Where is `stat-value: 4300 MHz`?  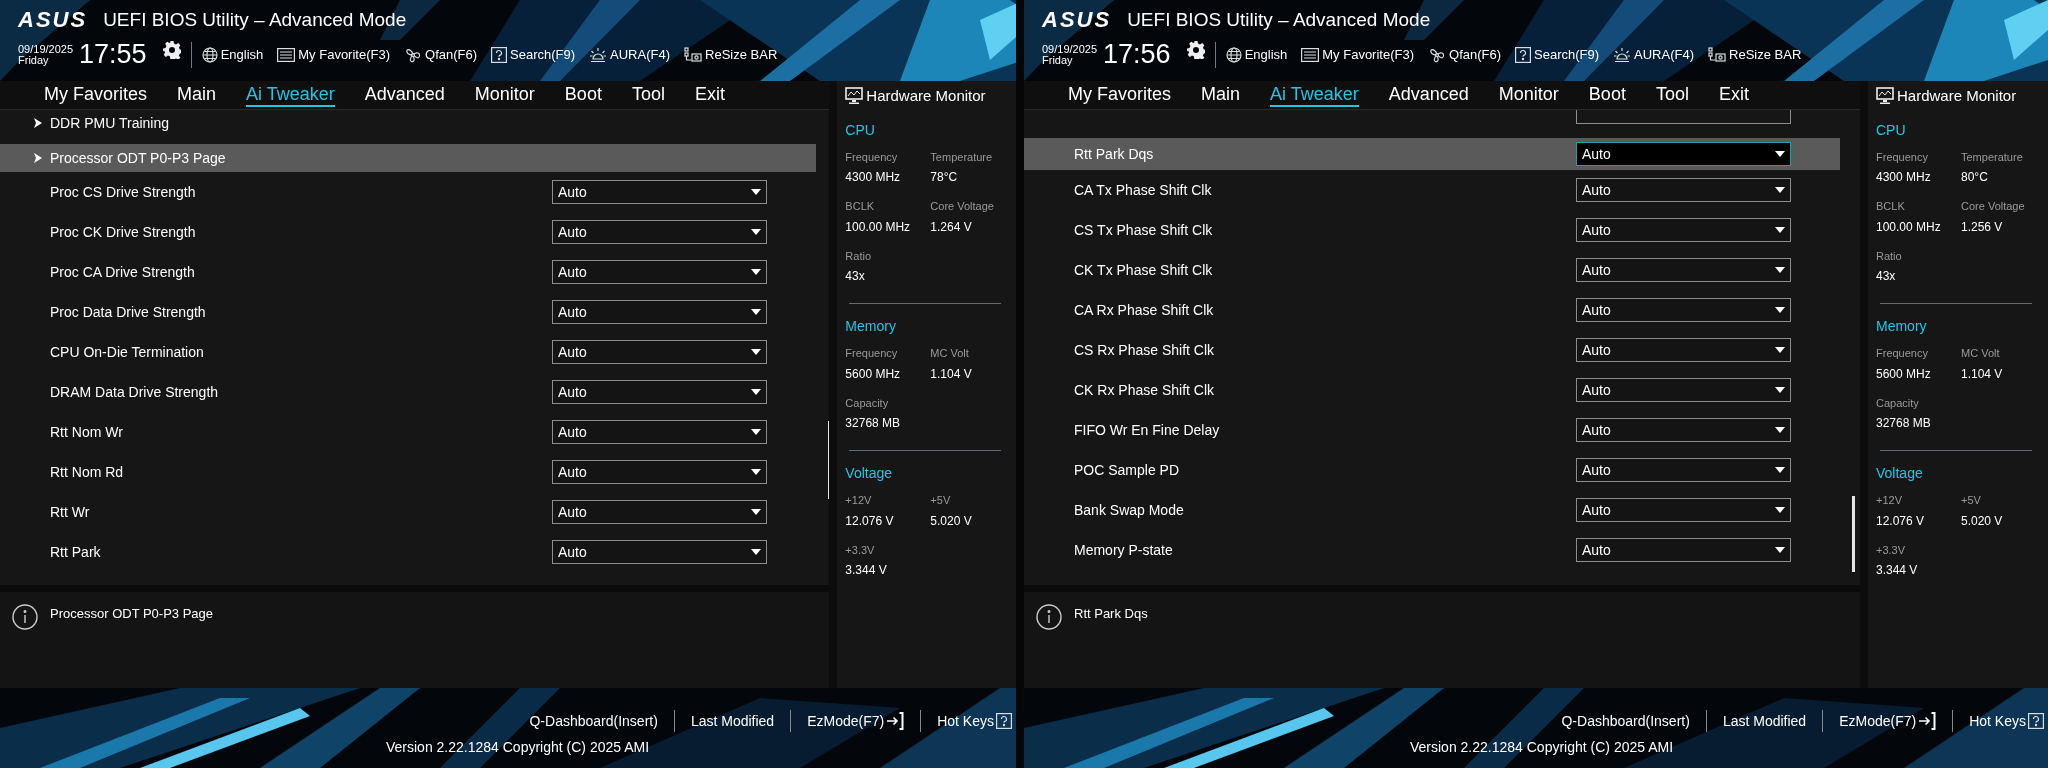
stat-value: 4300 MHz is located at coordinates (1904, 177).